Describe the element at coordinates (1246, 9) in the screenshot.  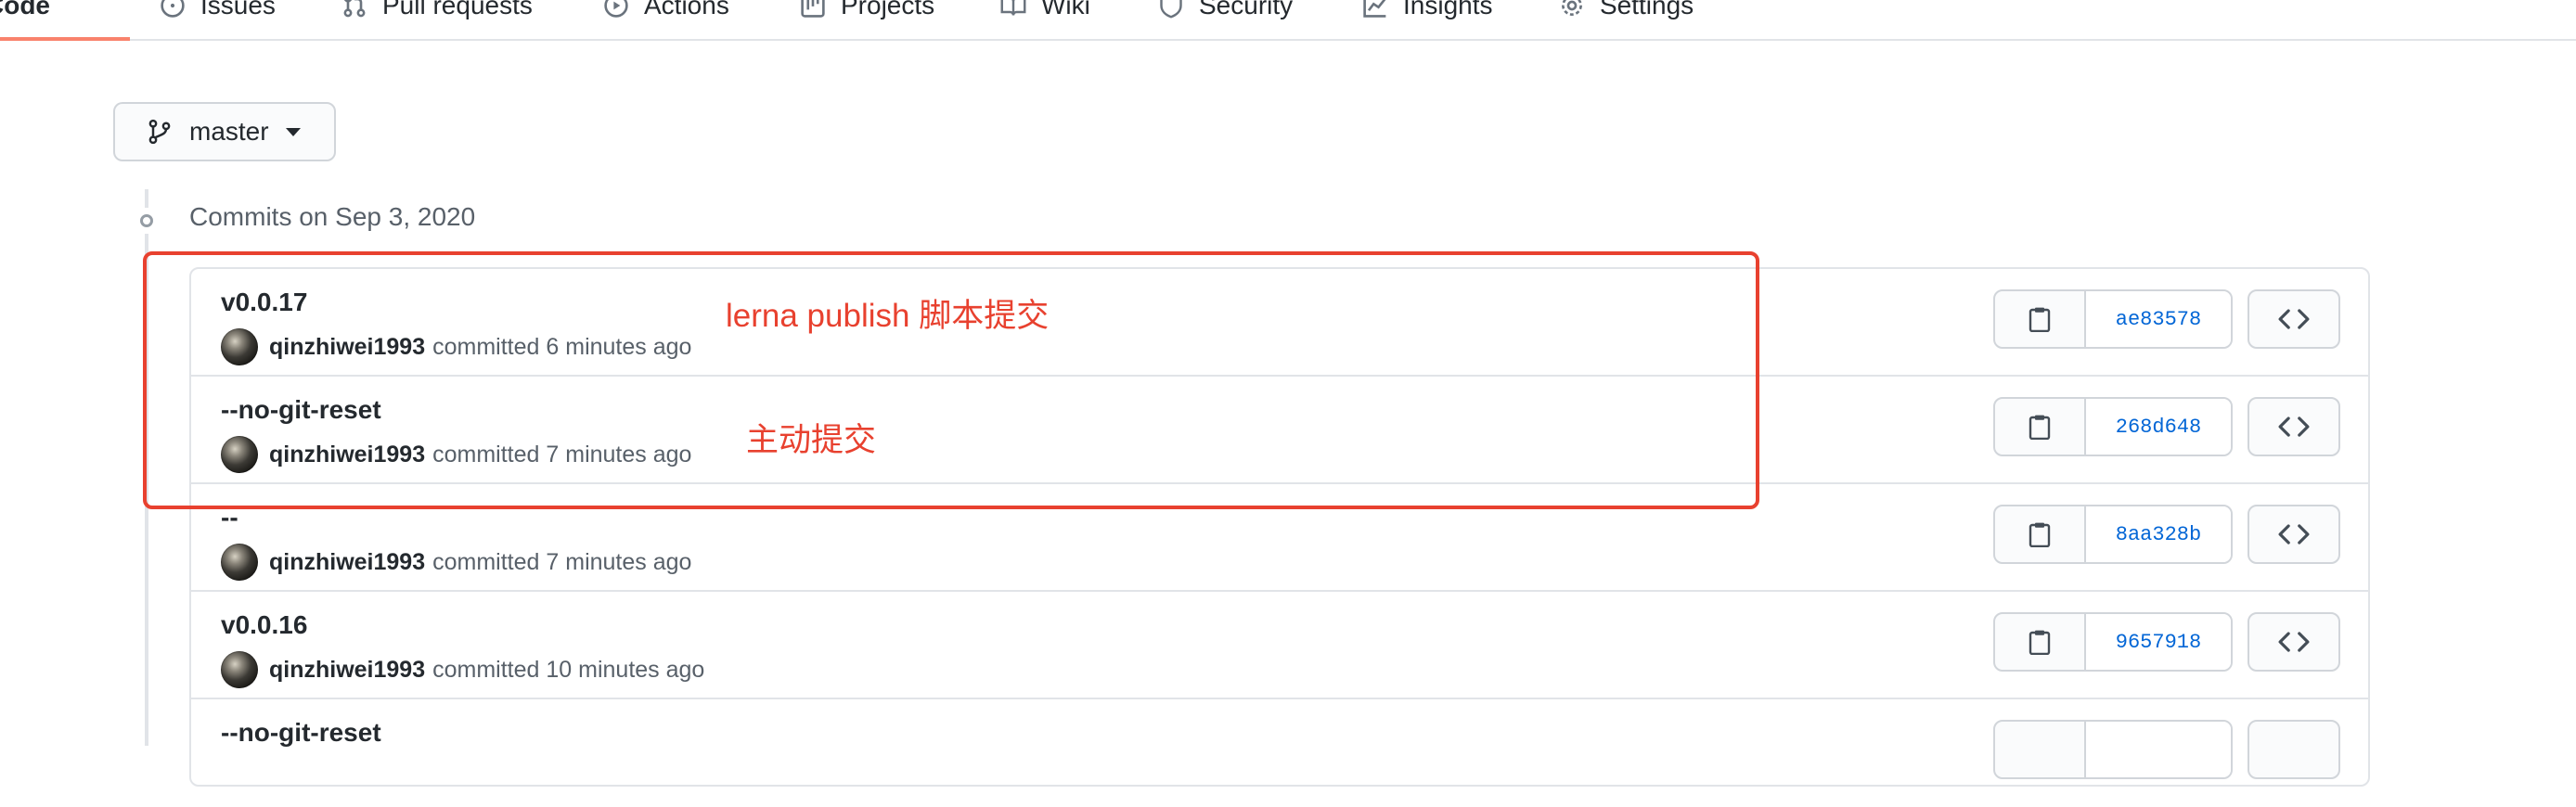
I see `tab-label: Security` at that location.